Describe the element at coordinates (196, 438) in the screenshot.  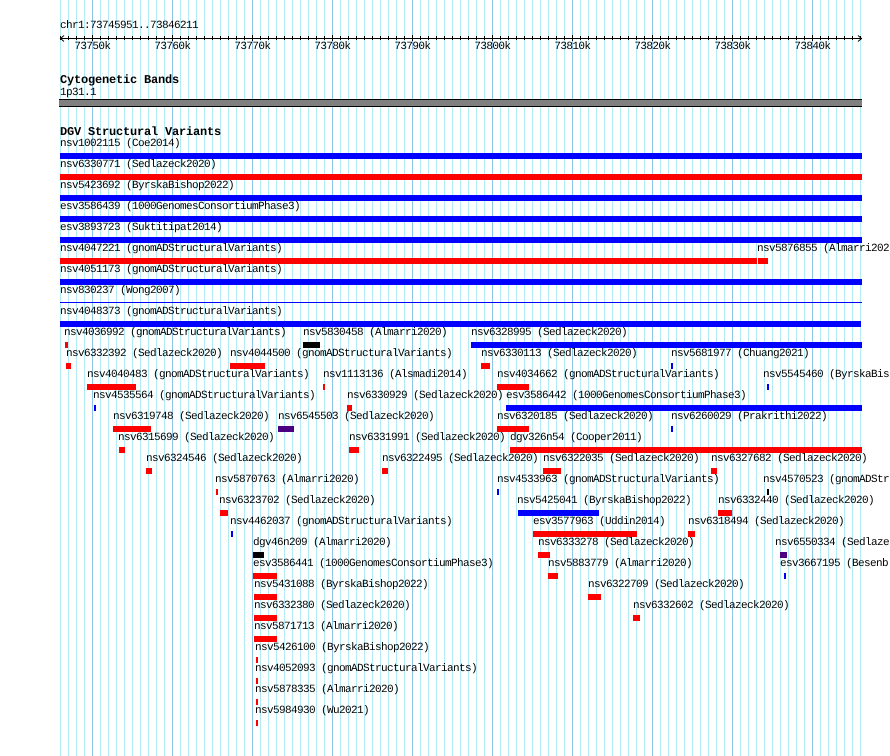
I see `variant-label: nsv6315699 (Sedlazeck2020)` at that location.